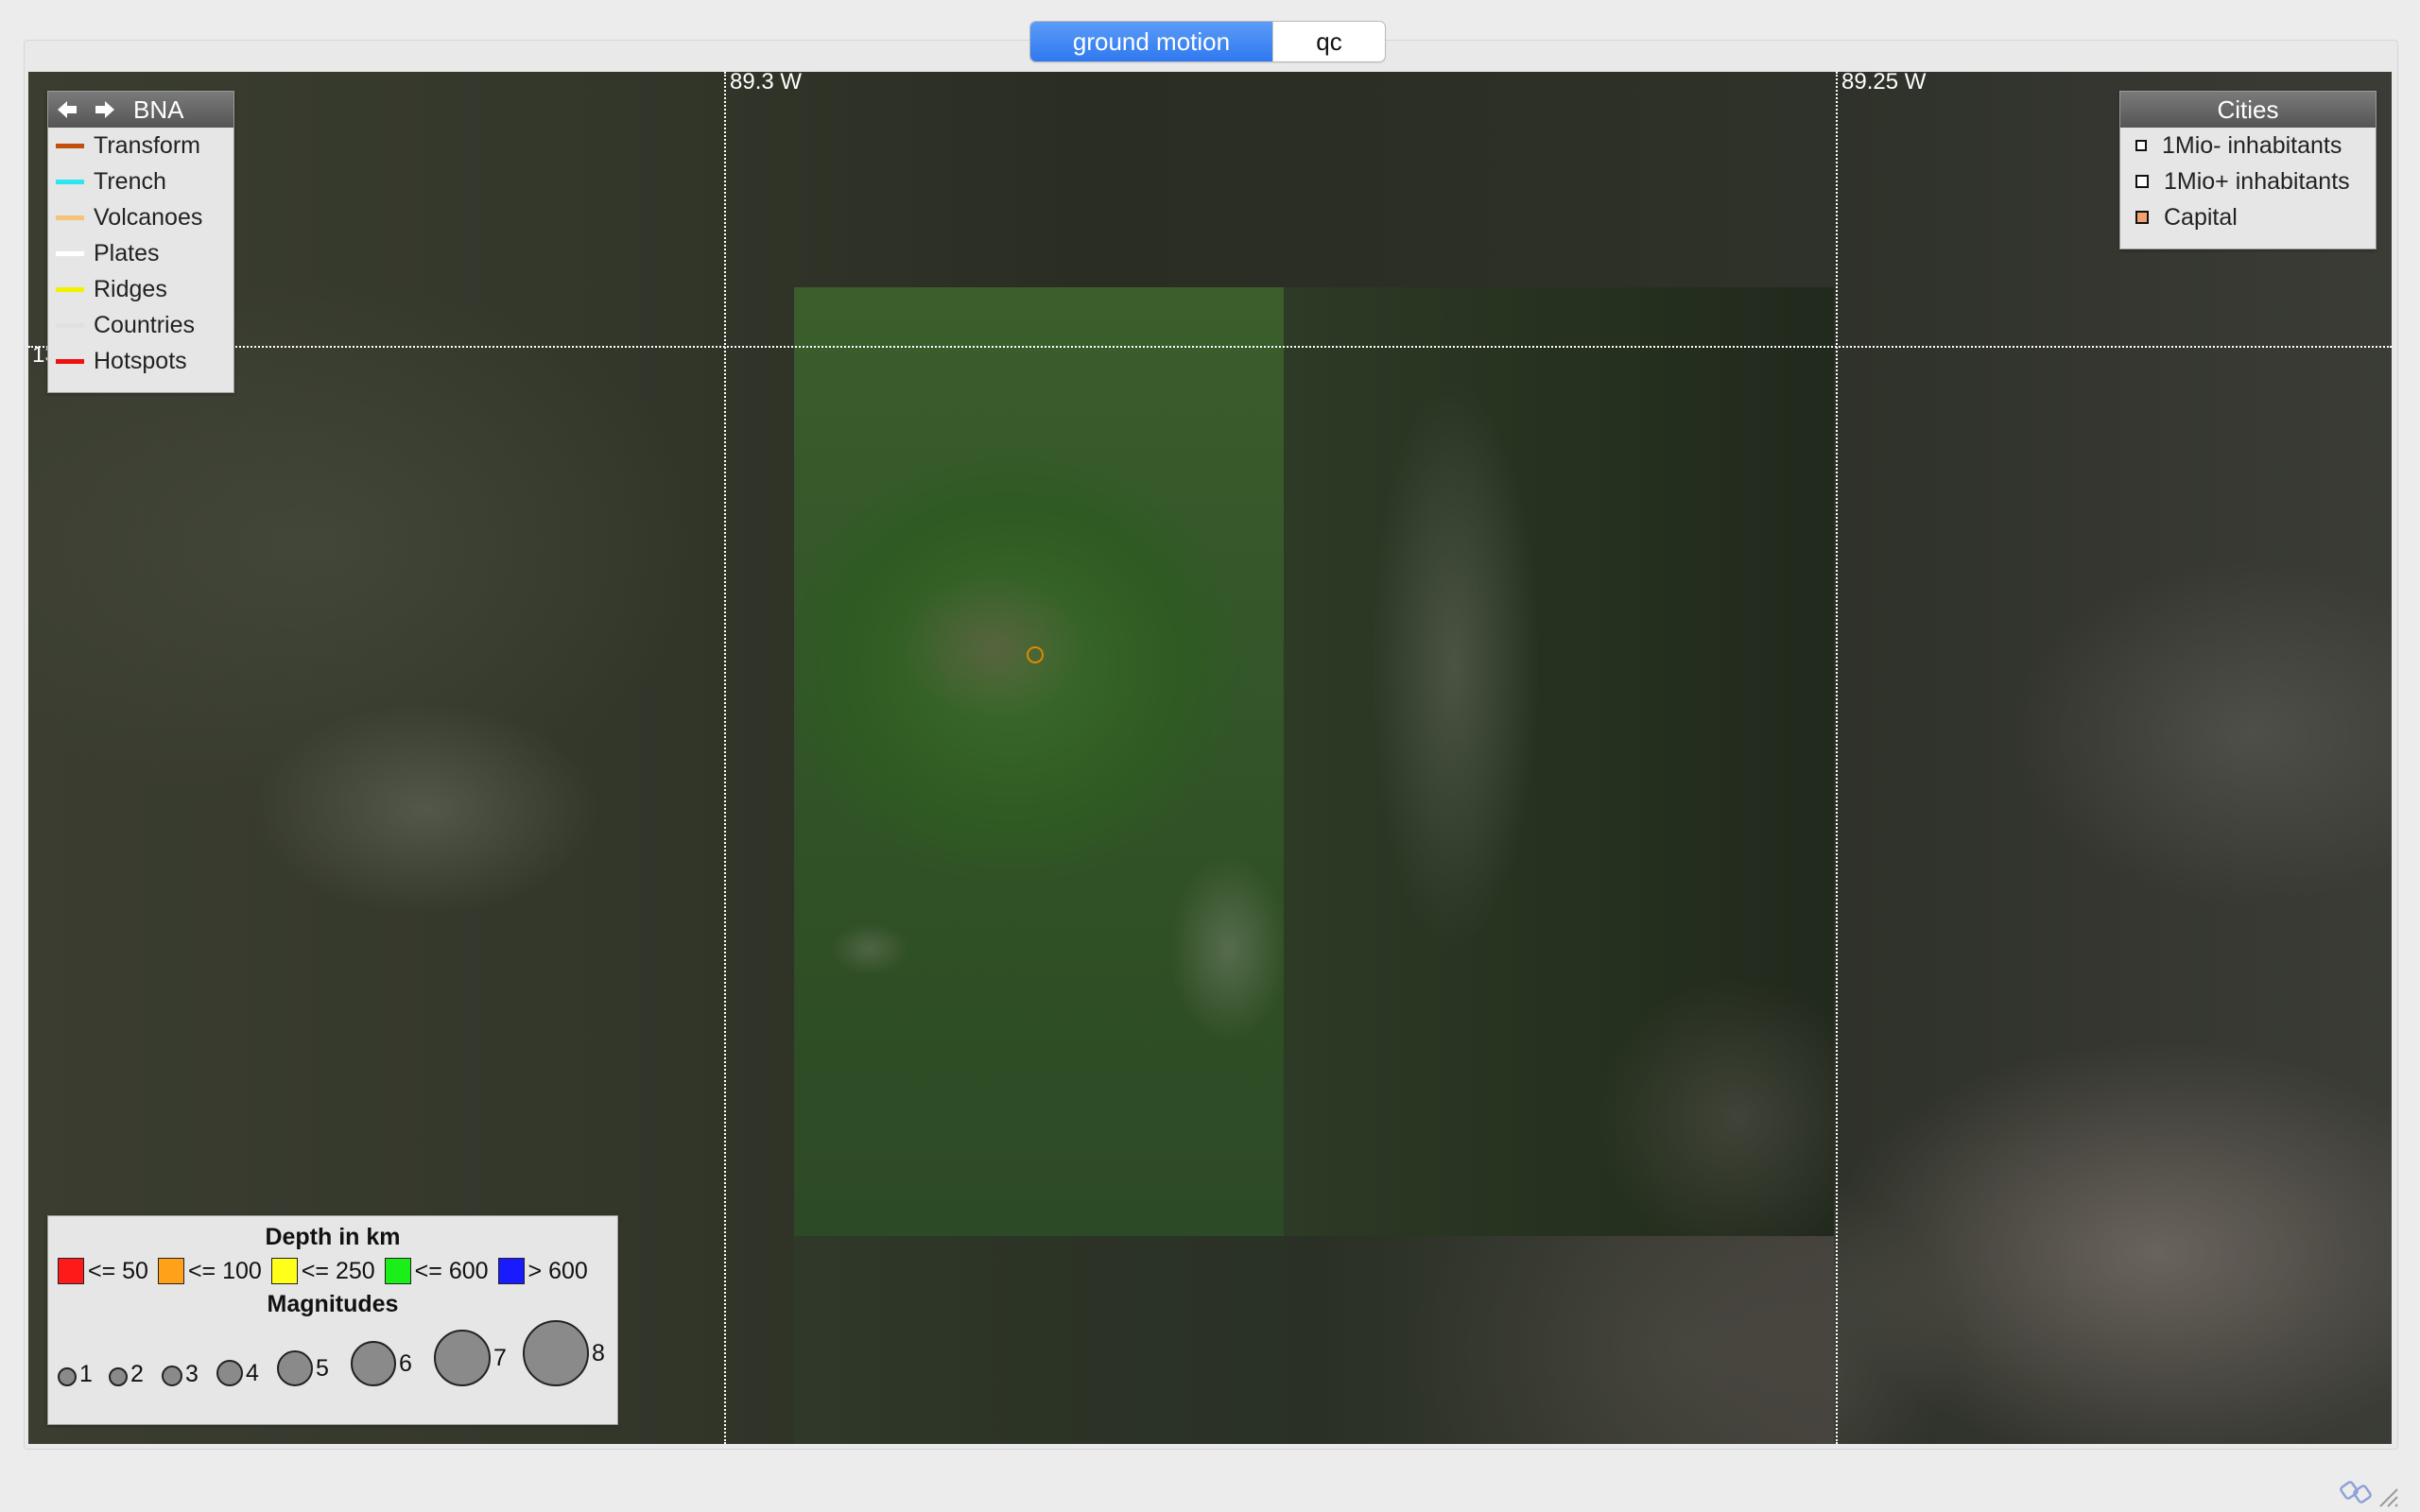 This screenshot has height=1512, width=2420. I want to click on event-epicenter-marker, so click(1035, 654).